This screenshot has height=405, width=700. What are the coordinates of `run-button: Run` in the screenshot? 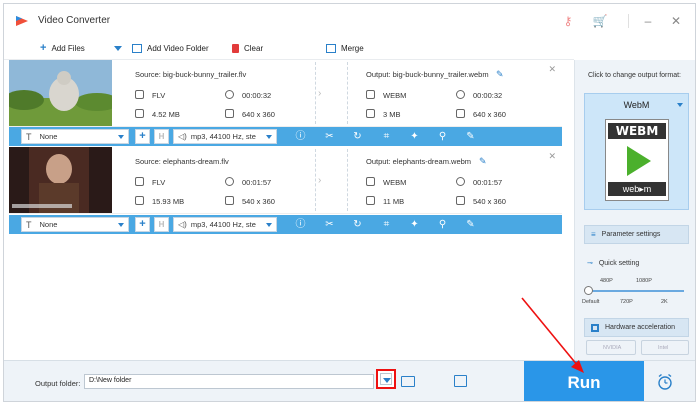 It's located at (584, 381).